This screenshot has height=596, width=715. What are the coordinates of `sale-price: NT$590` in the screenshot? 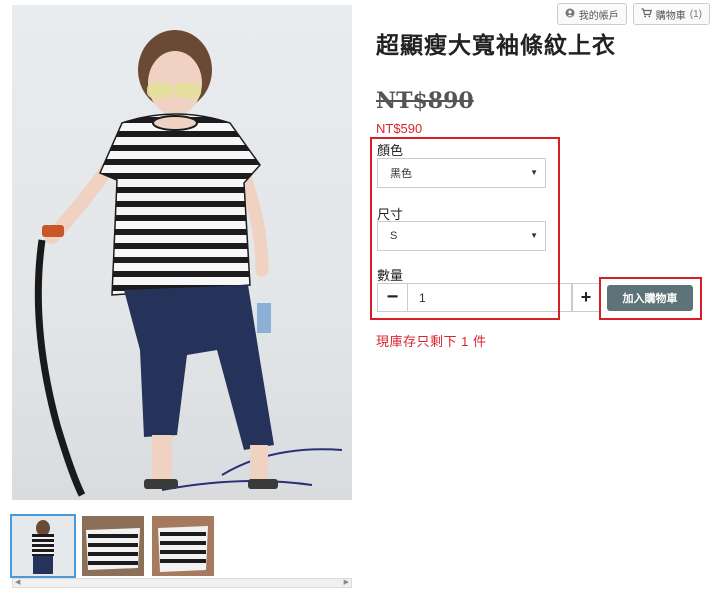 It's located at (399, 128).